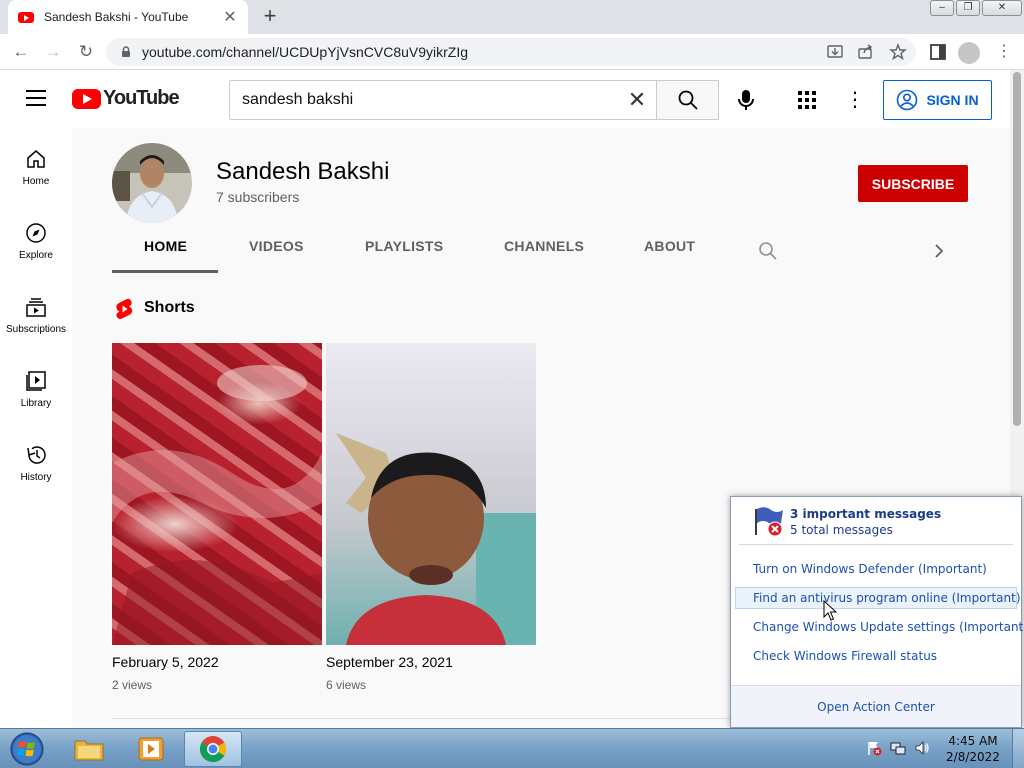 The width and height of the screenshot is (1024, 768). I want to click on folder-icon, so click(89, 750).